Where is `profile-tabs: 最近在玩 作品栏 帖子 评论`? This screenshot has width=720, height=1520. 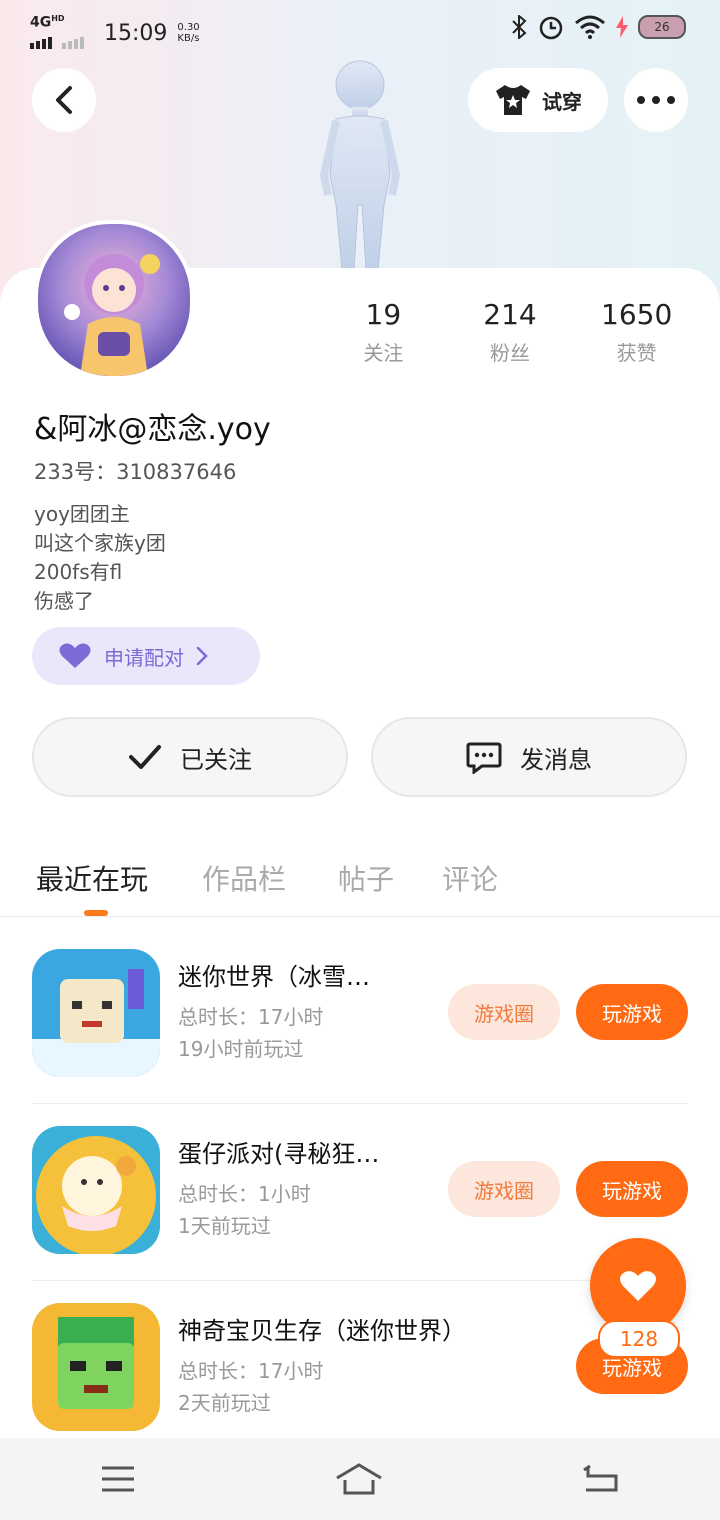 profile-tabs: 最近在玩 作品栏 帖子 评论 is located at coordinates (360, 882).